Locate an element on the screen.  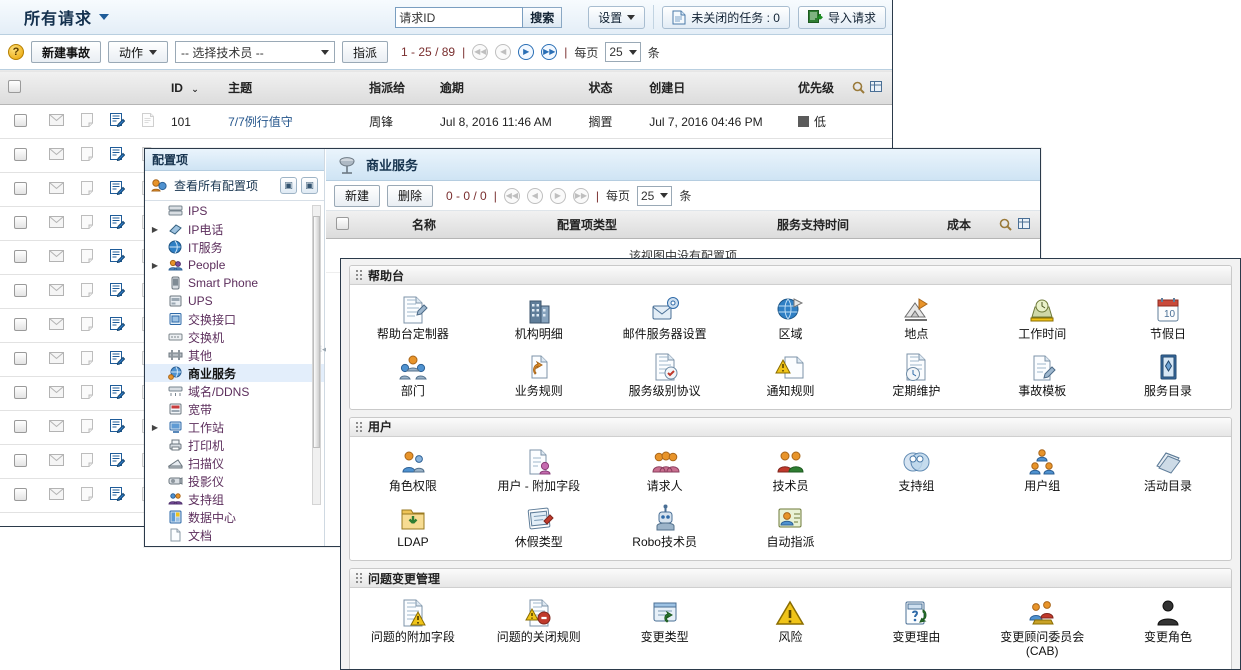
ci-tree-item-5: ▶ UPS is located at coordinates (234, 301).